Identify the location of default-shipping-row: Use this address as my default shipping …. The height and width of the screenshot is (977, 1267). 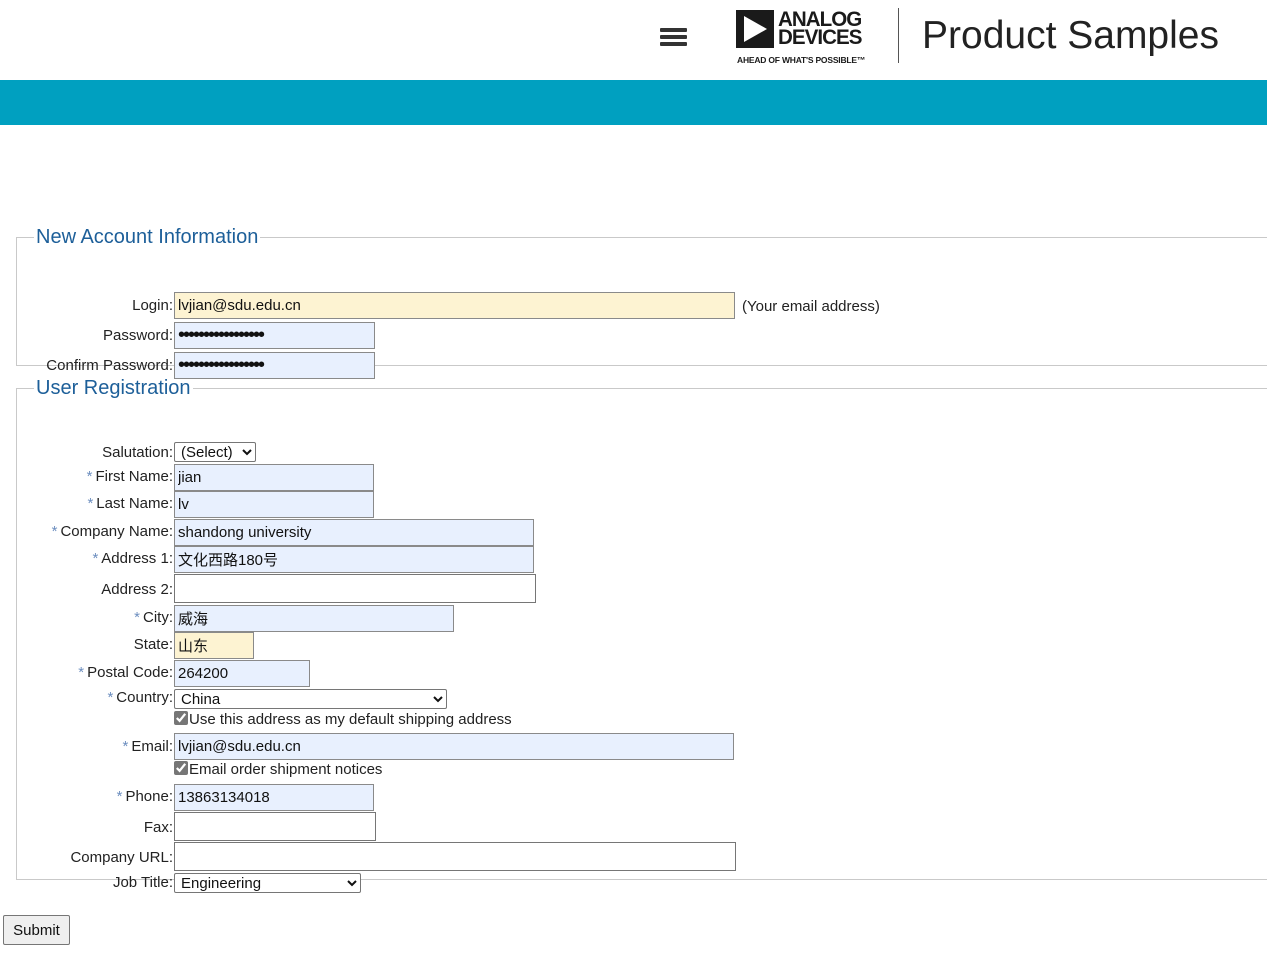
(343, 719).